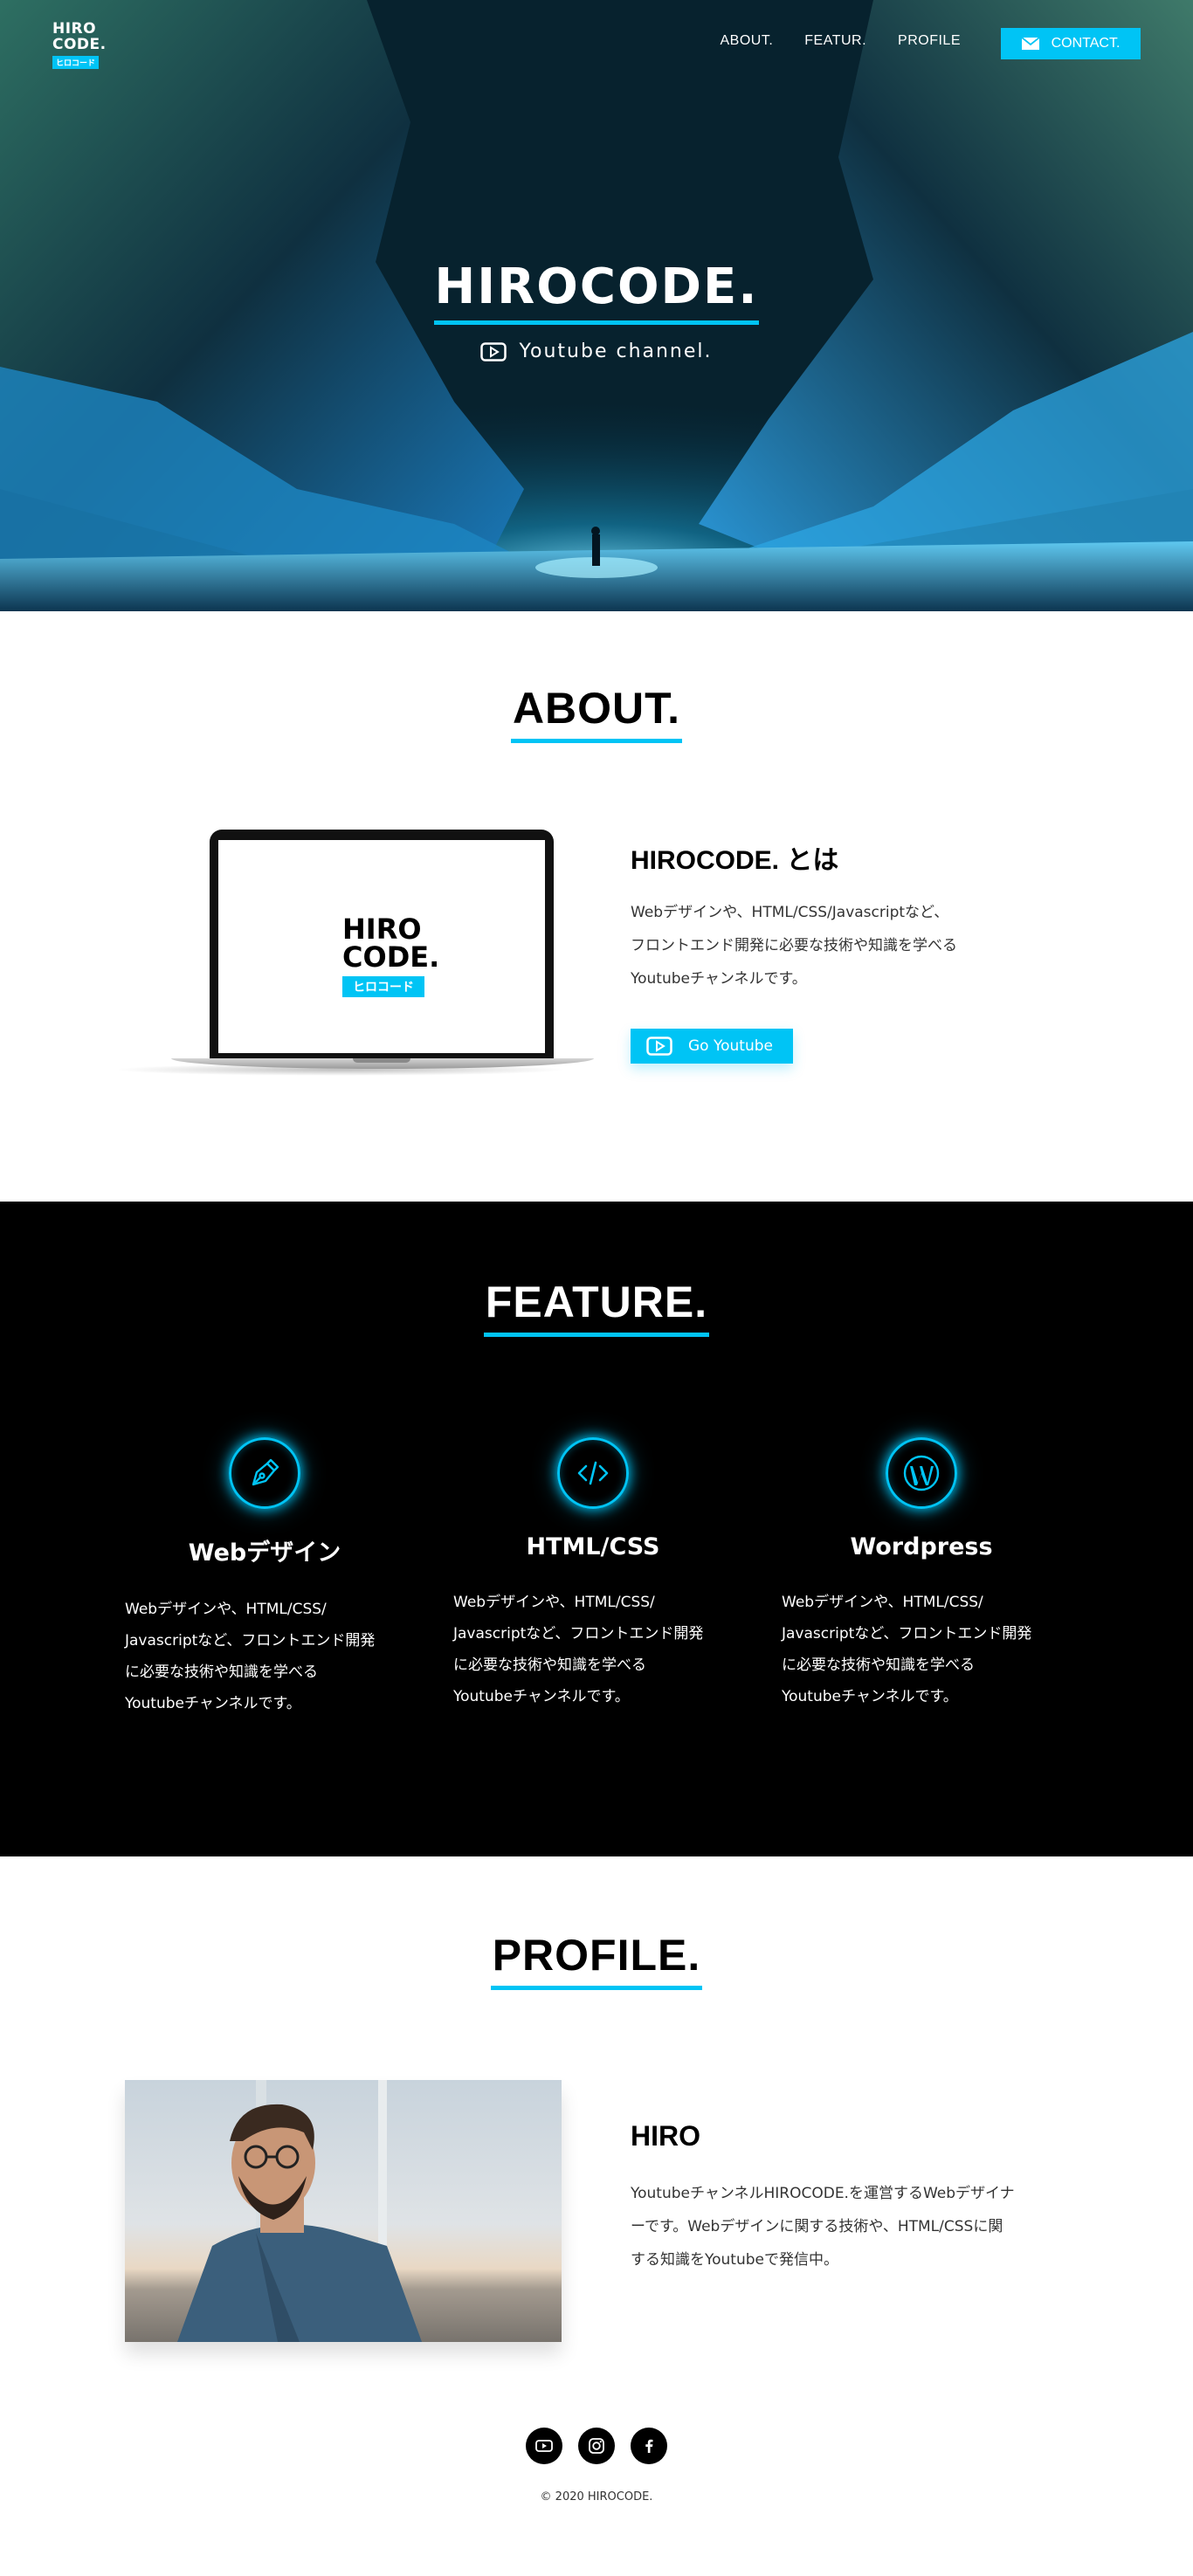 The image size is (1193, 2576). I want to click on hero-subtitle: Youtube channel., so click(596, 351).